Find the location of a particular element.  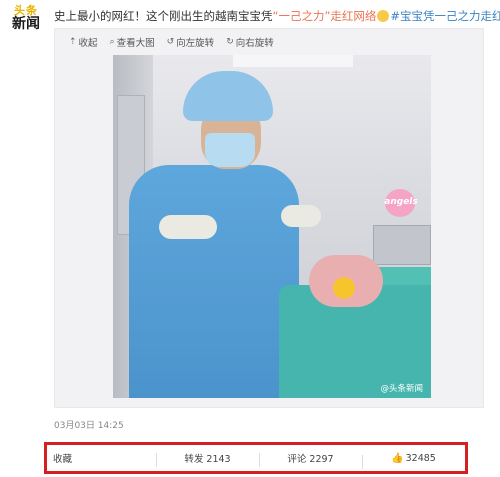

repost-button: 转发 2143 is located at coordinates (207, 459).